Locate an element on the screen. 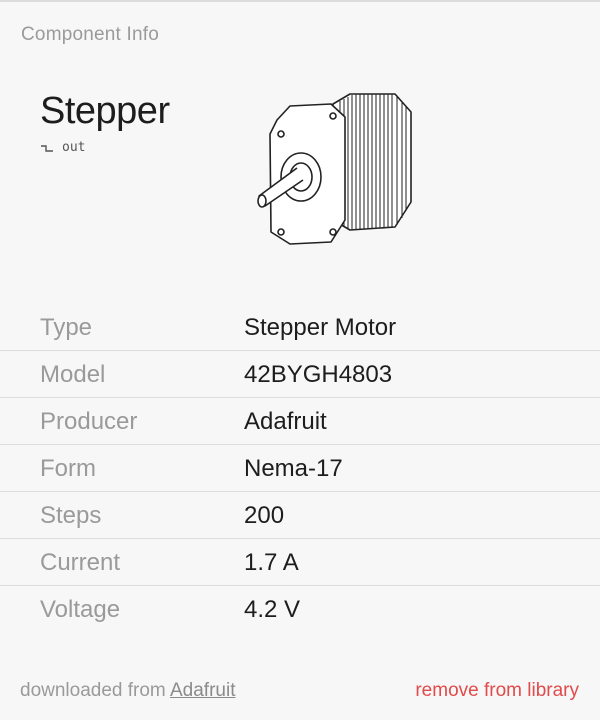 Image resolution: width=600 pixels, height=720 pixels. property-label: Type is located at coordinates (66, 327).